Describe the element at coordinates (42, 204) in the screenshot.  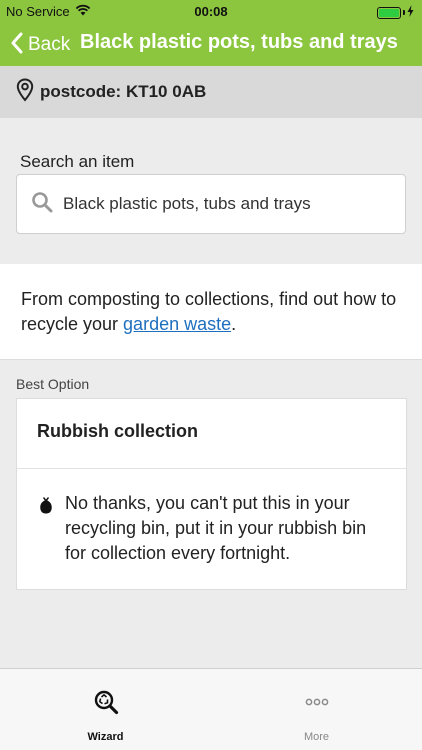
I see `search-icon` at that location.